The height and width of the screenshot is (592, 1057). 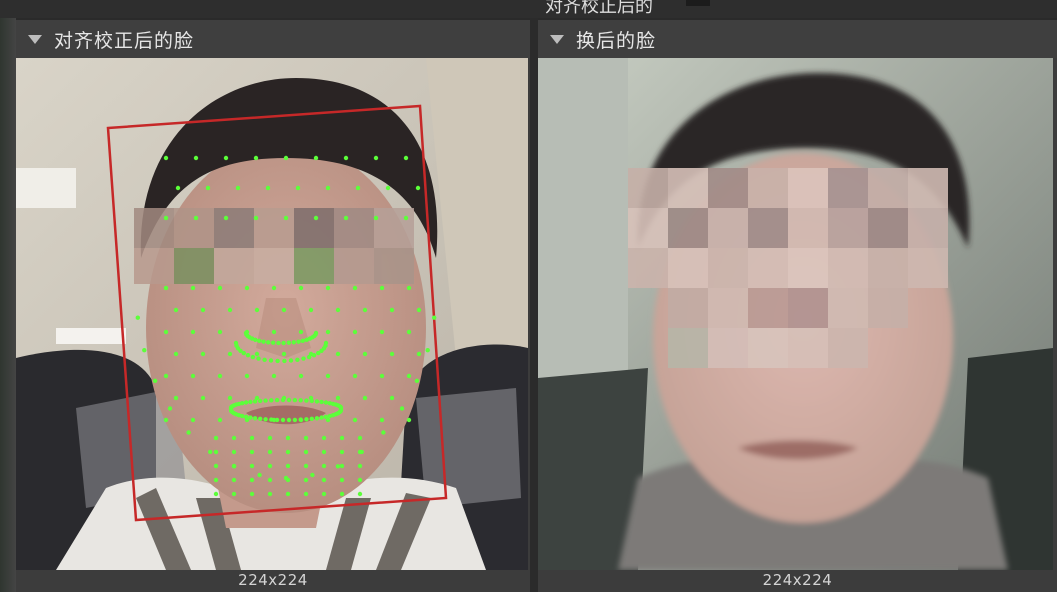 I want to click on swapped-face-panel-header: 换后的脸, so click(x=797, y=38).